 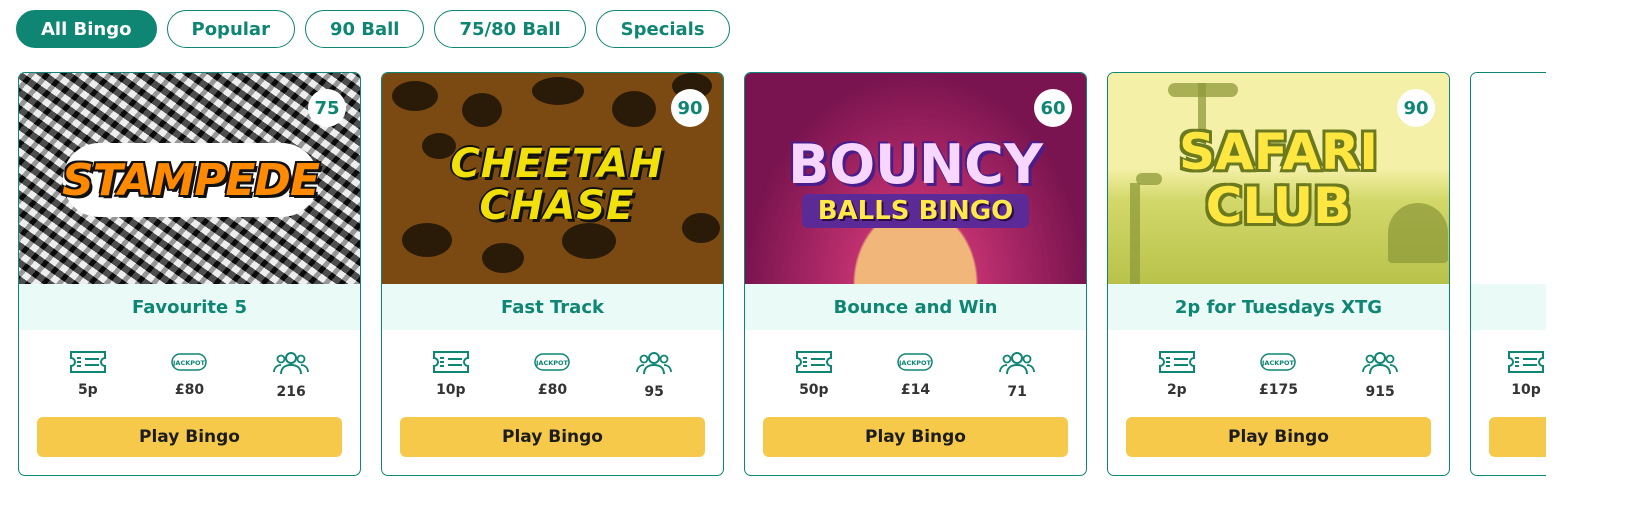 What do you see at coordinates (87, 390) in the screenshot?
I see `ticket-price: 5p` at bounding box center [87, 390].